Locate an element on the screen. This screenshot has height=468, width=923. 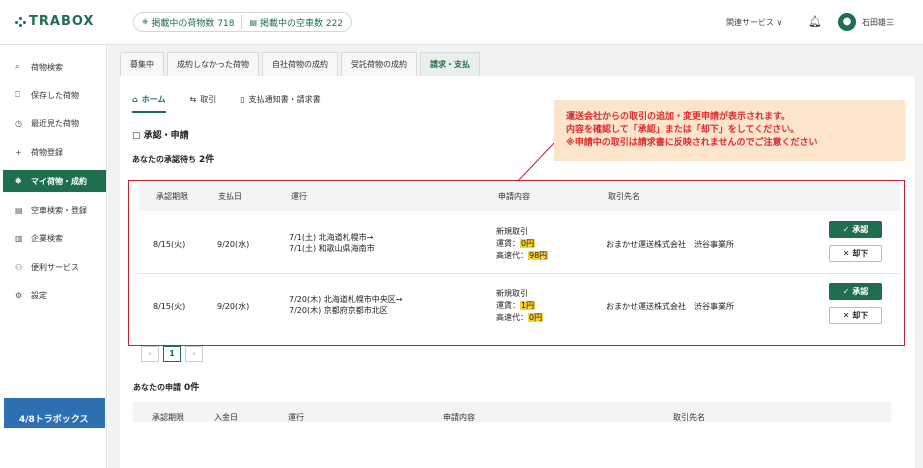
sidebar-item-services: ⚇ 便利サービス is located at coordinates (53, 267).